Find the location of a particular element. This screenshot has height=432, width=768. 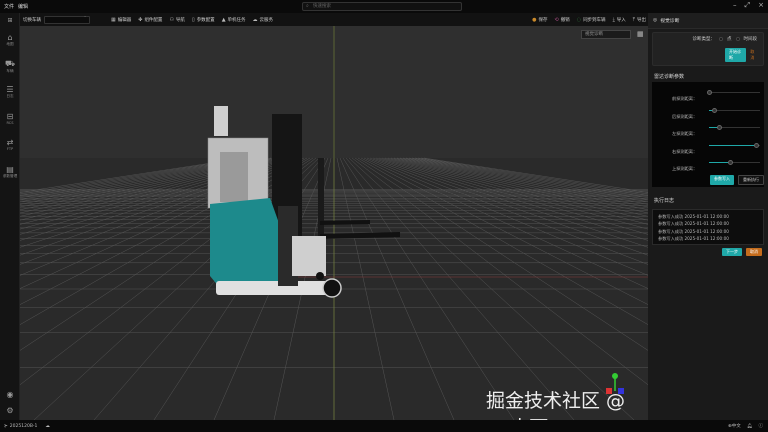

apps-icon: ⊞ is located at coordinates (10, 20).